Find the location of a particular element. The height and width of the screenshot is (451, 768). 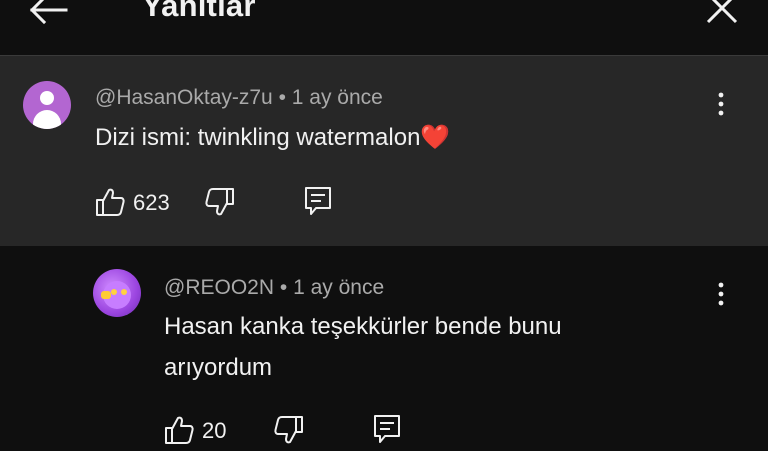

comment-menu-button is located at coordinates (721, 104).